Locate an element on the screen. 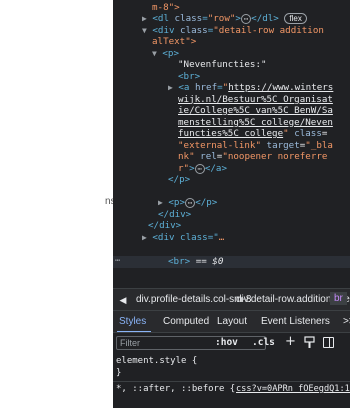 Image resolution: width=350 pixels, height=408 pixels. tab-event-listeners: Event Listeners is located at coordinates (295, 321).